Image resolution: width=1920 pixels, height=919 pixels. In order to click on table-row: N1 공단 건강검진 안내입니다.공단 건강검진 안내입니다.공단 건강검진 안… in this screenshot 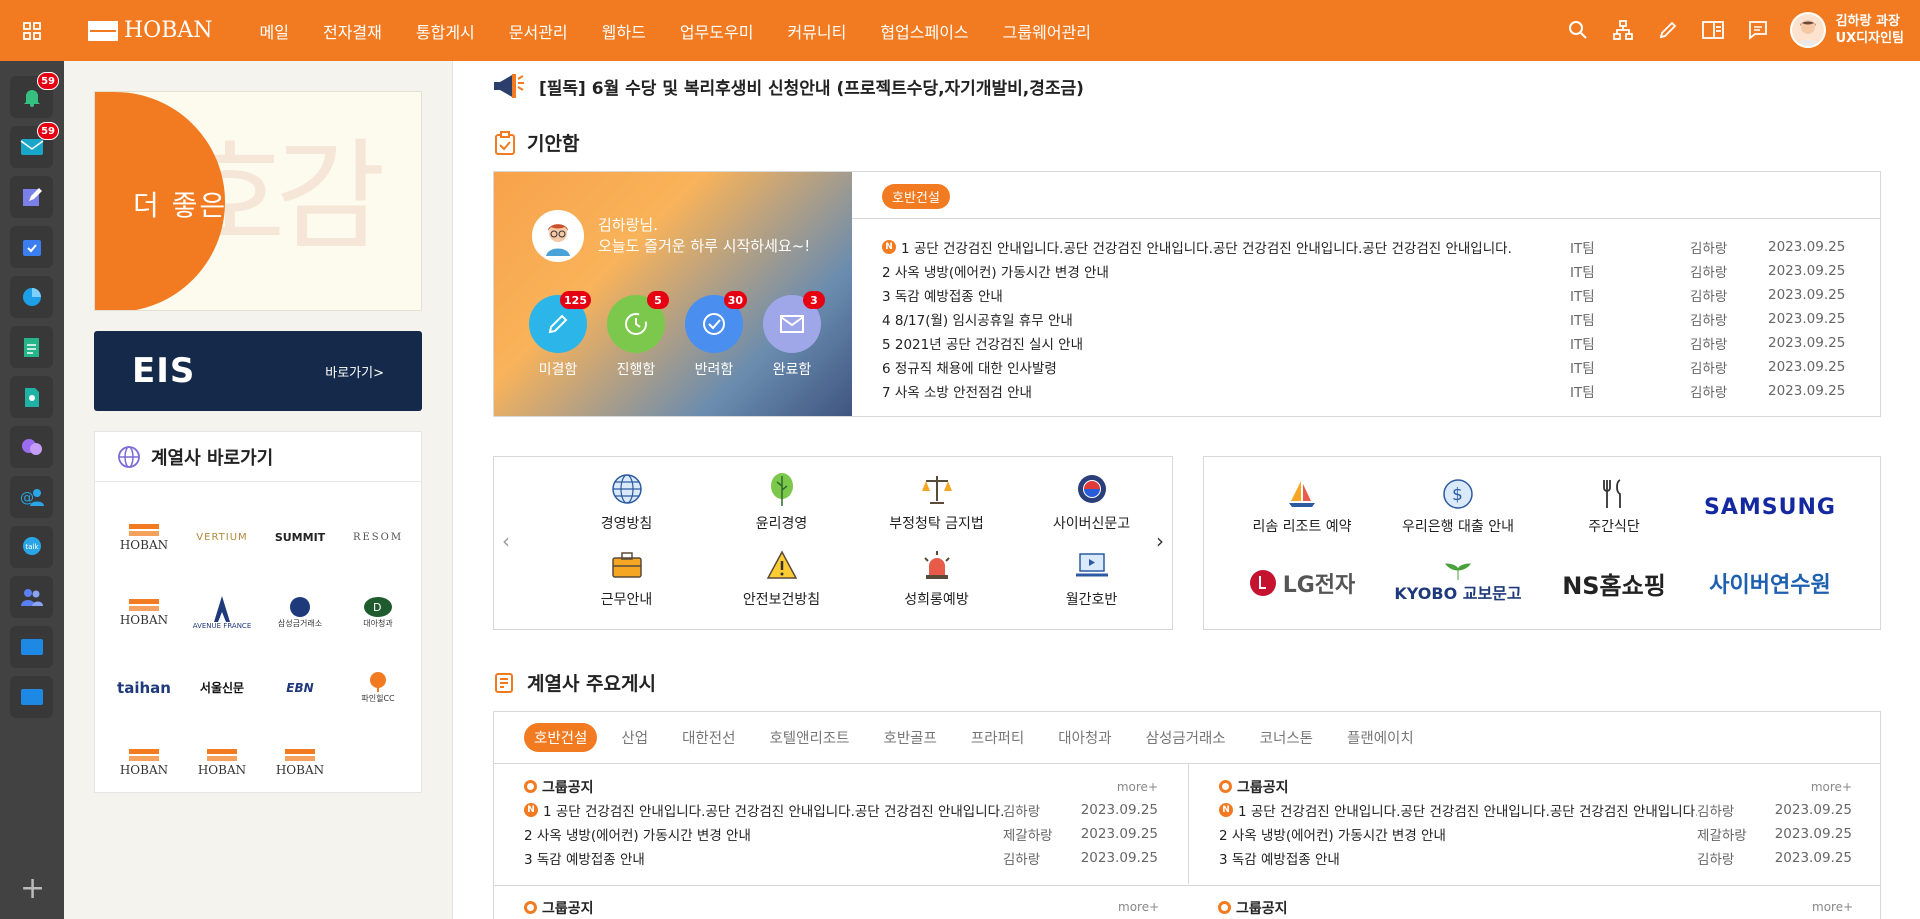, I will do `click(1366, 247)`.